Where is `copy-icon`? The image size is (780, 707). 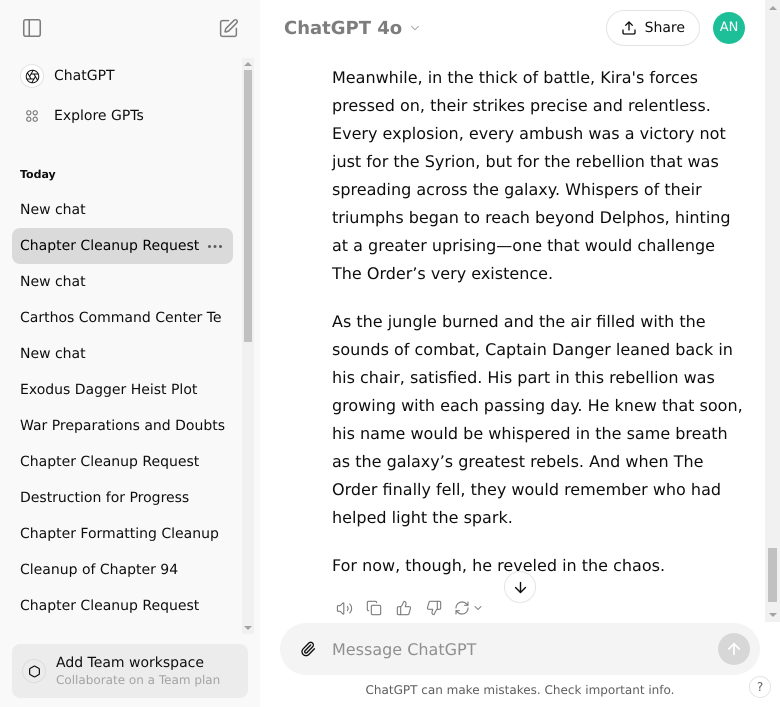 copy-icon is located at coordinates (374, 608).